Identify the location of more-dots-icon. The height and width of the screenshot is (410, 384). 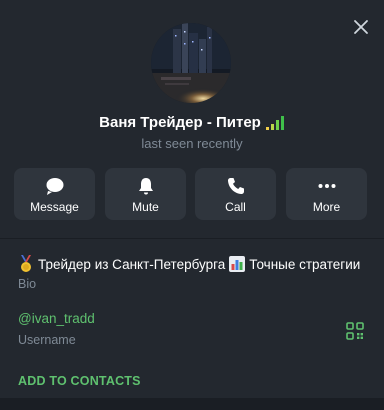
(326, 186).